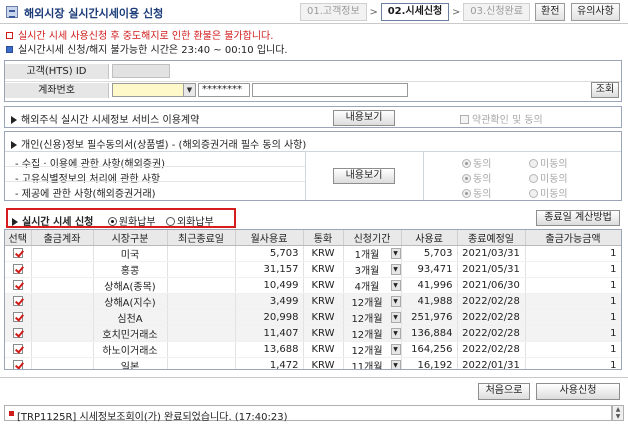 The width and height of the screenshot is (628, 424). I want to click on account-select: ▼, so click(154, 90).